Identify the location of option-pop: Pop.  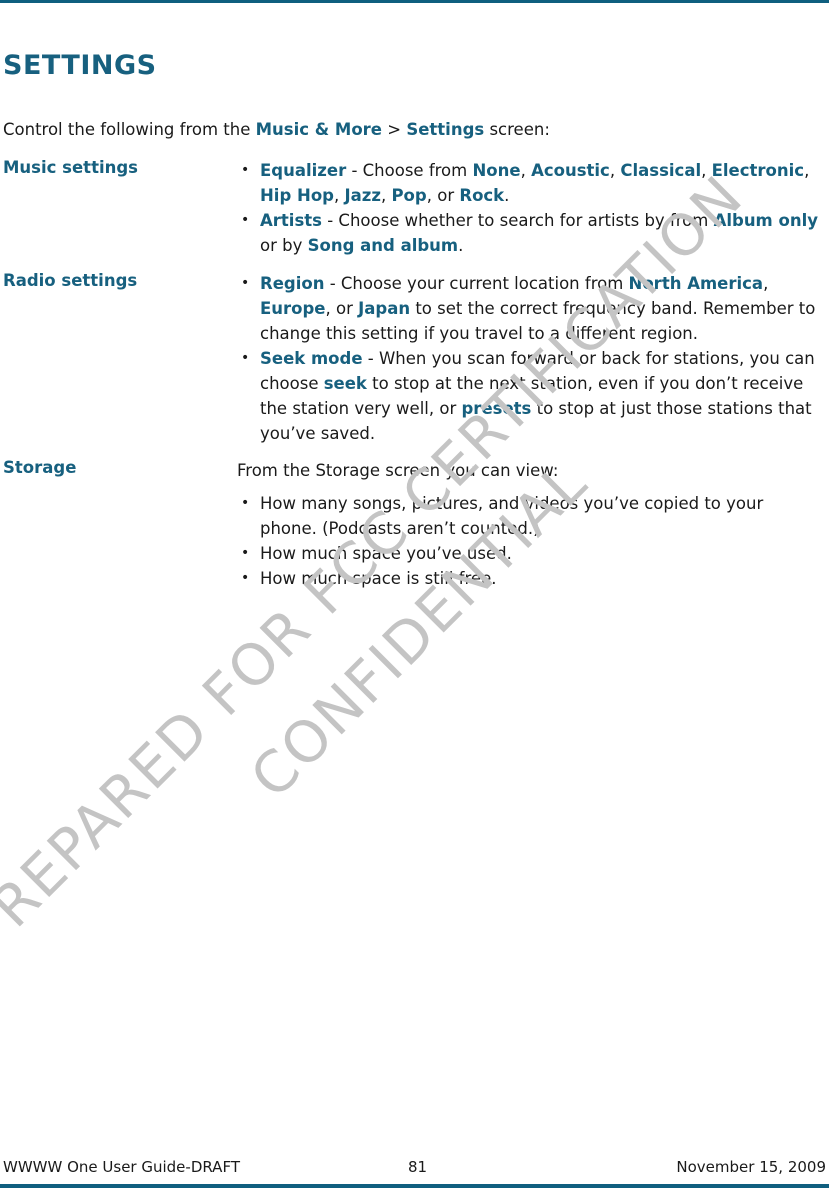
(409, 195).